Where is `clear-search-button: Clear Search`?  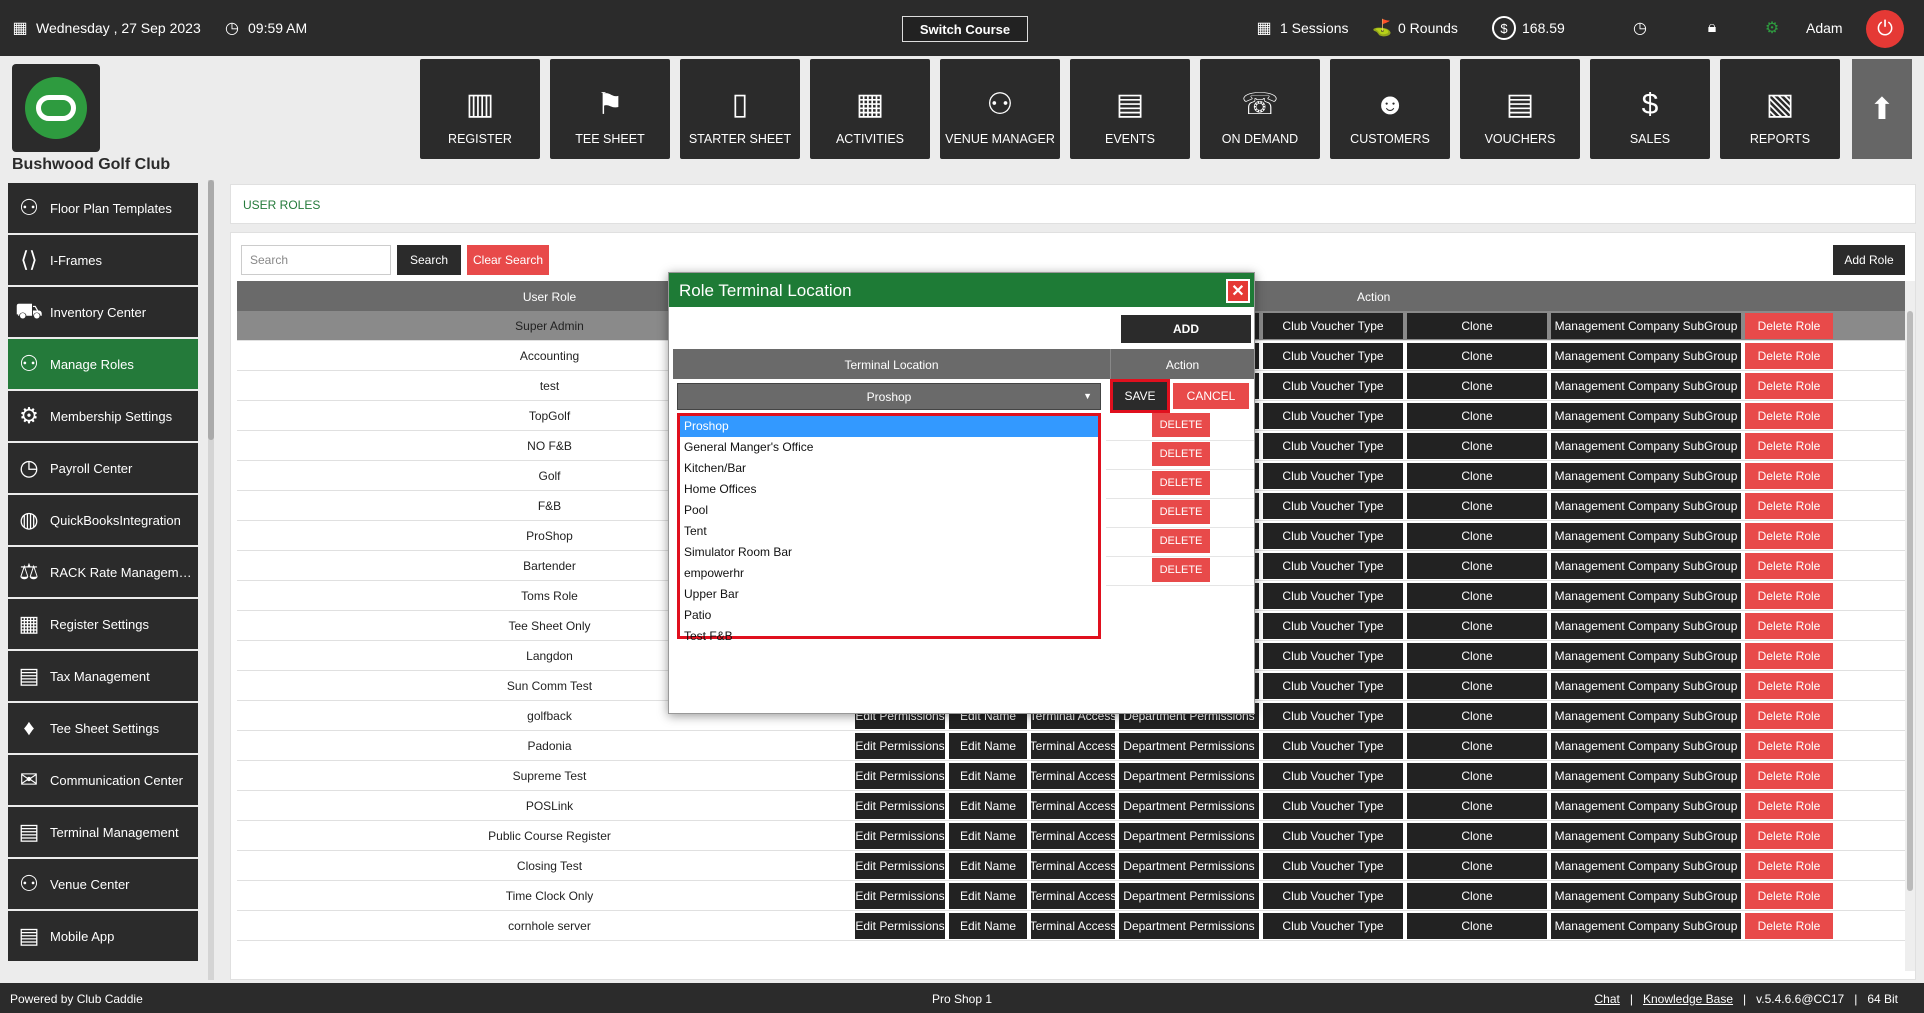 clear-search-button: Clear Search is located at coordinates (508, 260).